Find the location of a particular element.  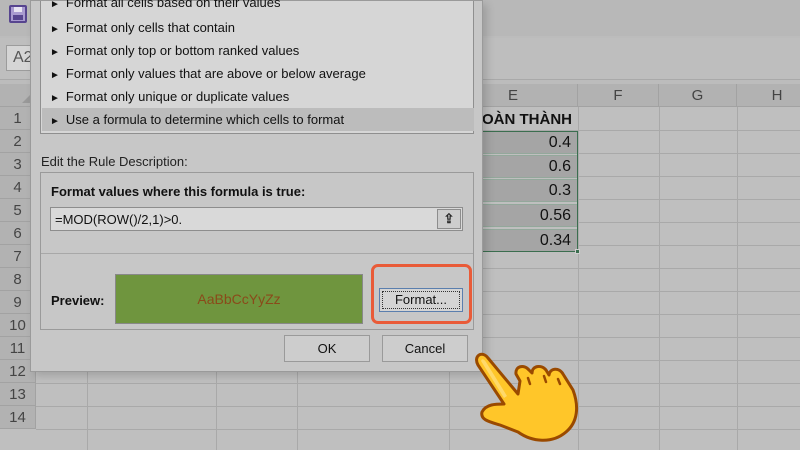

column-header-h: H is located at coordinates (768, 95).